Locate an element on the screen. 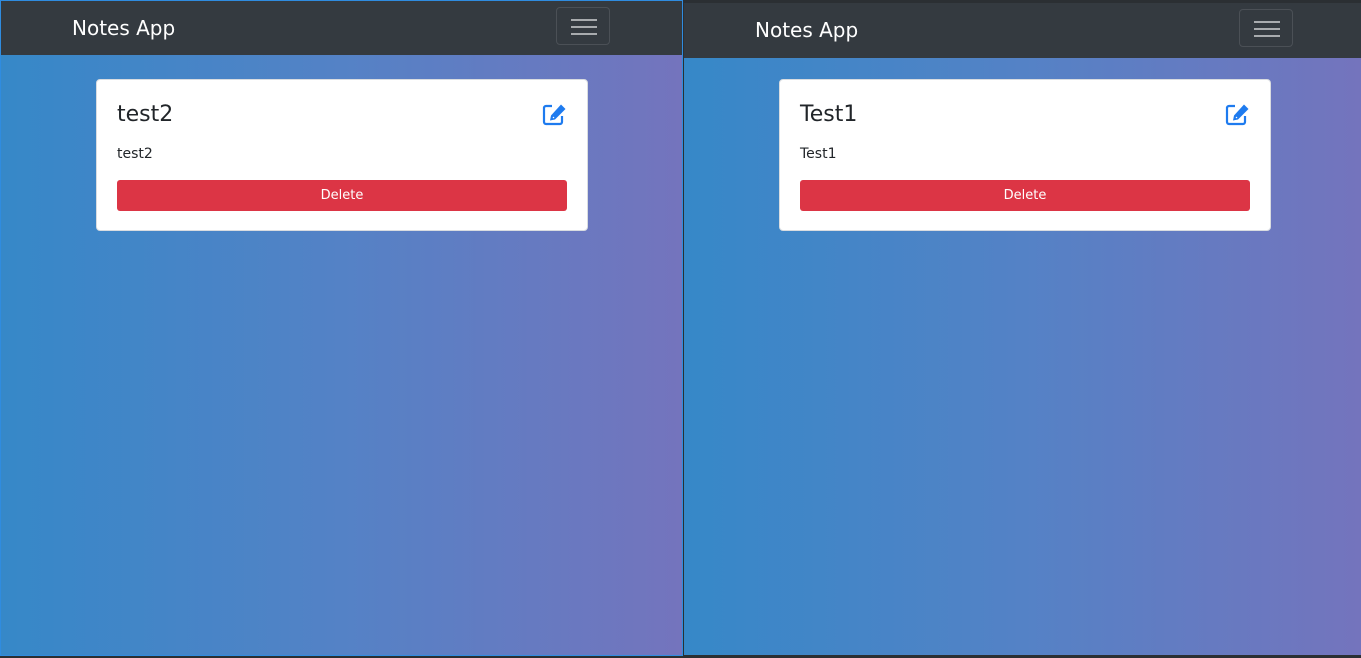  note-body: test2 is located at coordinates (135, 154).